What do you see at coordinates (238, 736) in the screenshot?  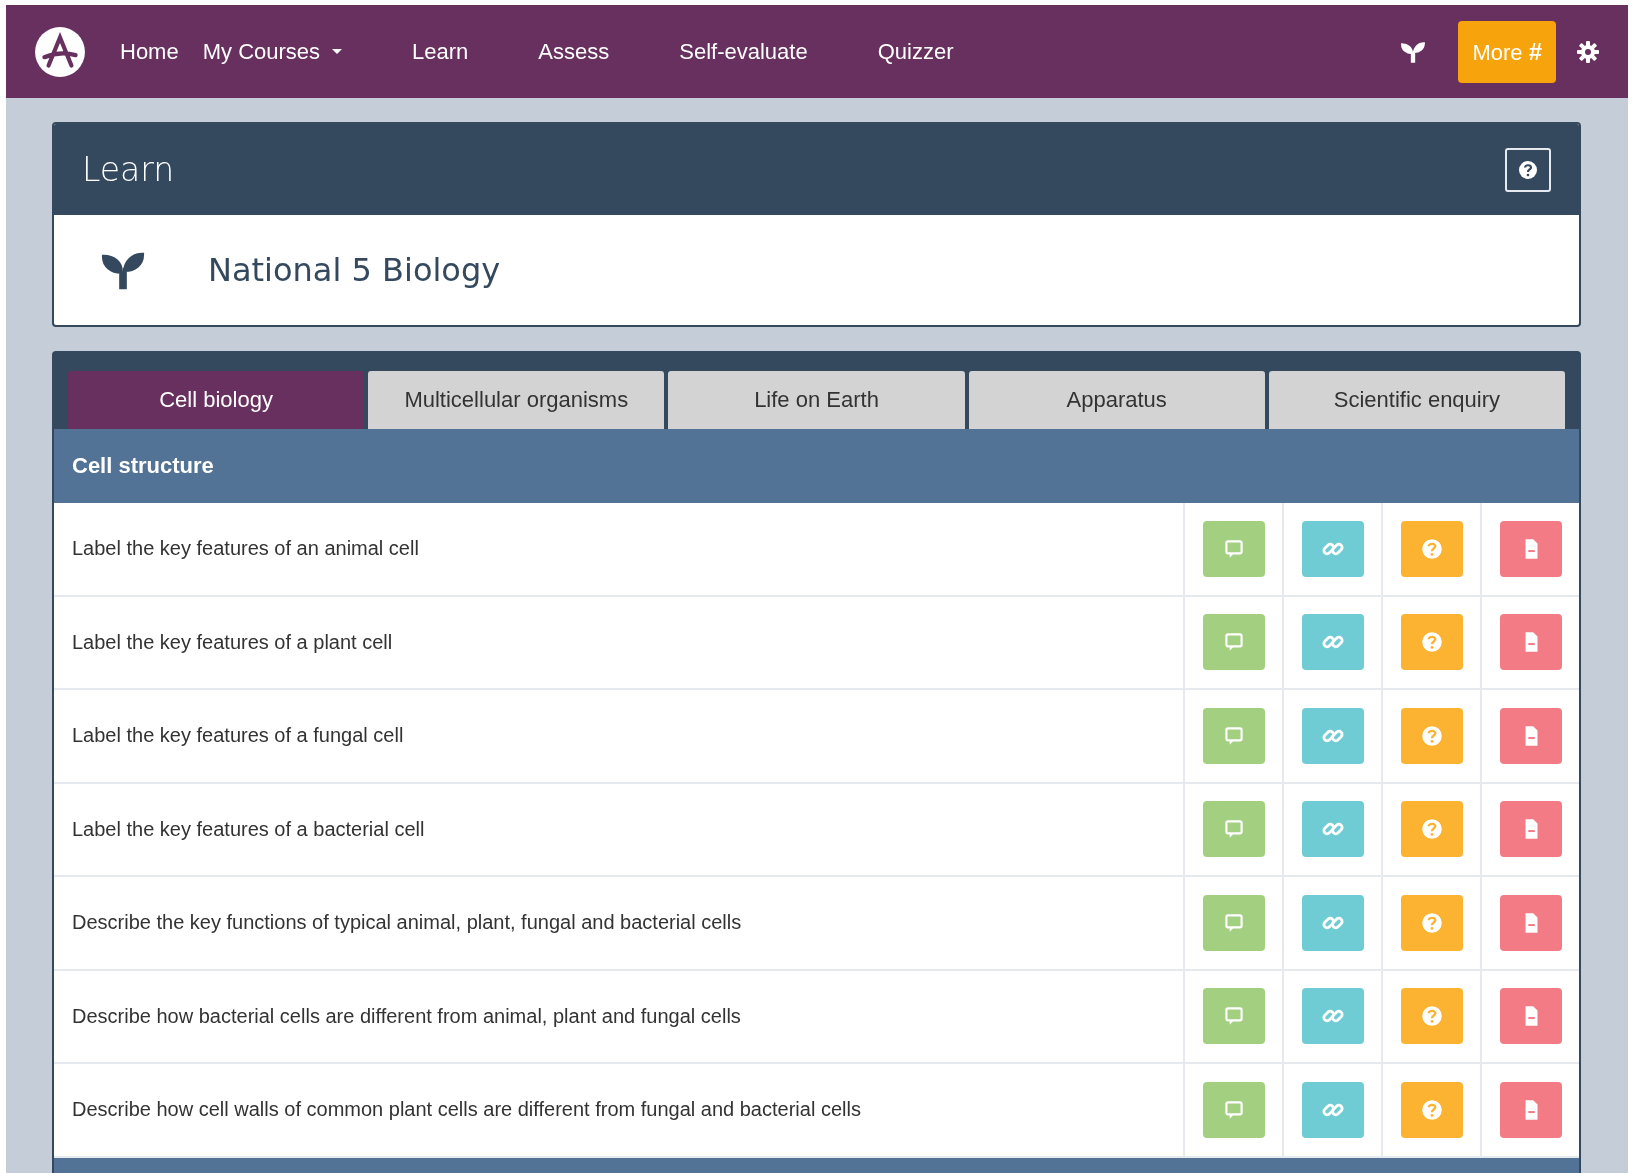 I see `table-cell-text: Label the key features of a fungal cell` at bounding box center [238, 736].